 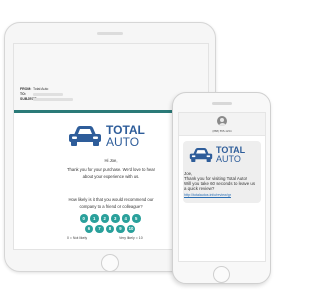 I want to click on nps-row-2: 6 7 8 9 10, so click(x=110, y=228).